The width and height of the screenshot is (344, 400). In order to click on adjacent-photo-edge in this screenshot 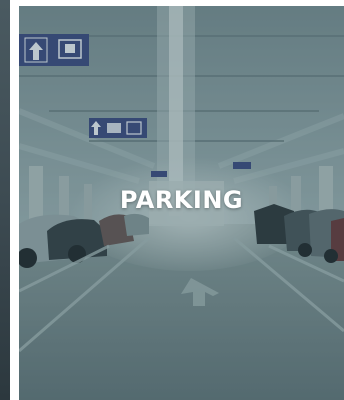, I will do `click(5, 200)`.